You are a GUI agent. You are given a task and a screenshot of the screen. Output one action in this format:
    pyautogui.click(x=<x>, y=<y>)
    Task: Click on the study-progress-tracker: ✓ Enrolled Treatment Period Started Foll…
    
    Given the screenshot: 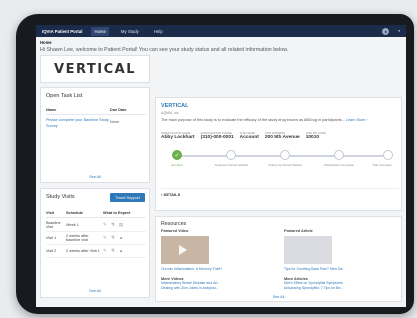 What is the action you would take?
    pyautogui.click(x=280, y=163)
    